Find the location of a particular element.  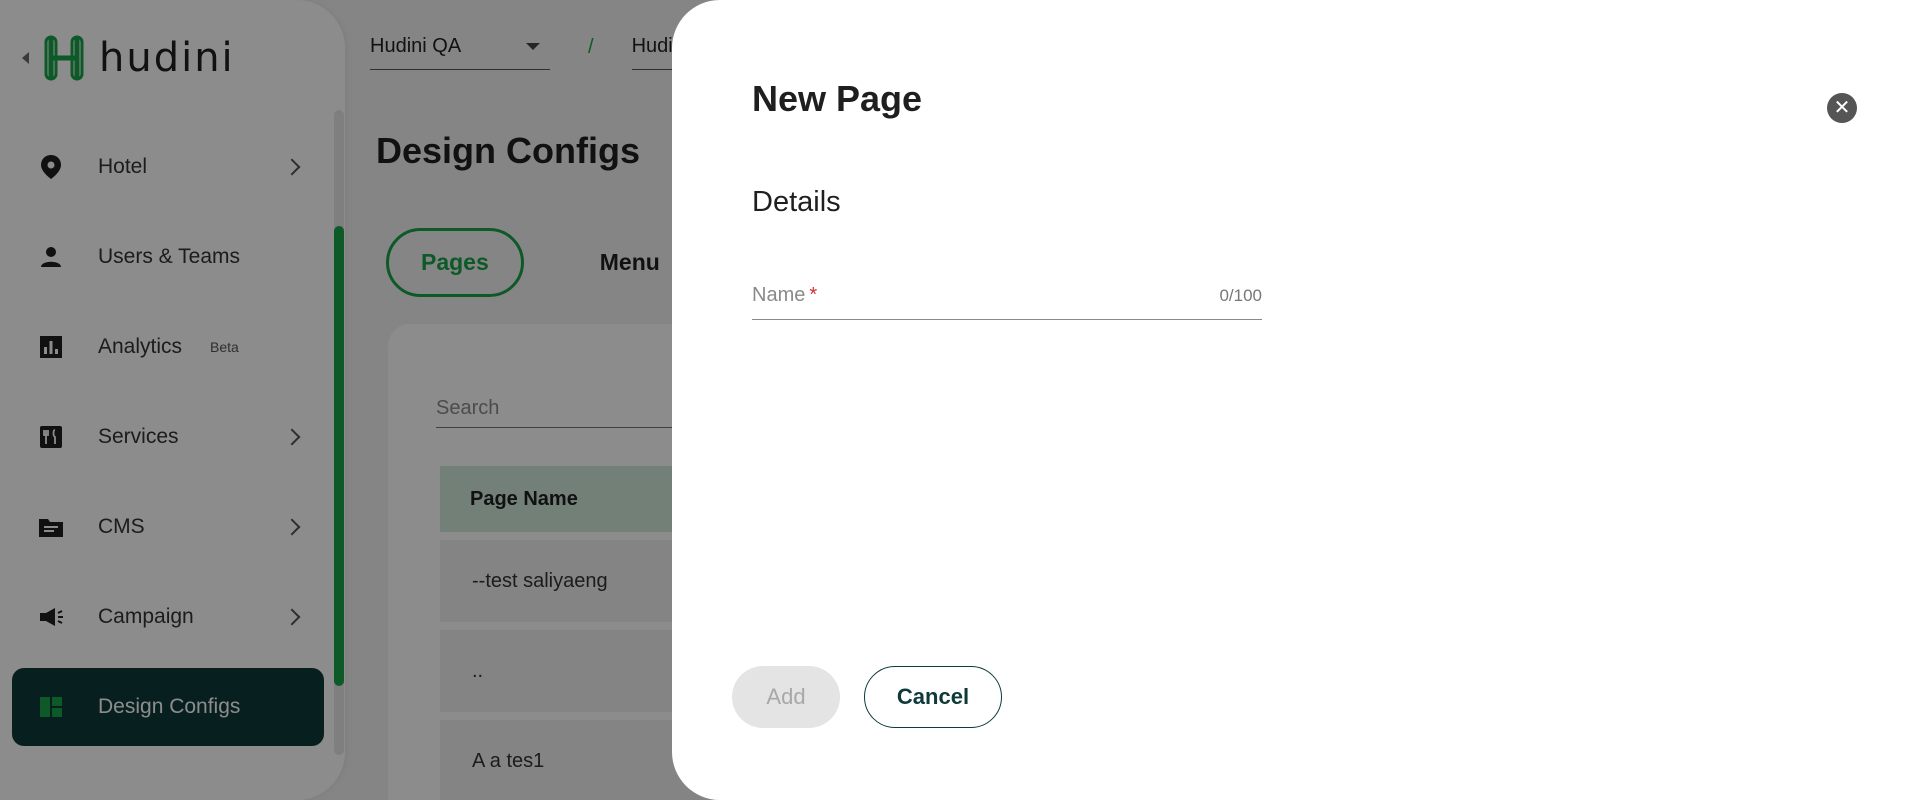

name-input is located at coordinates (1007, 295).